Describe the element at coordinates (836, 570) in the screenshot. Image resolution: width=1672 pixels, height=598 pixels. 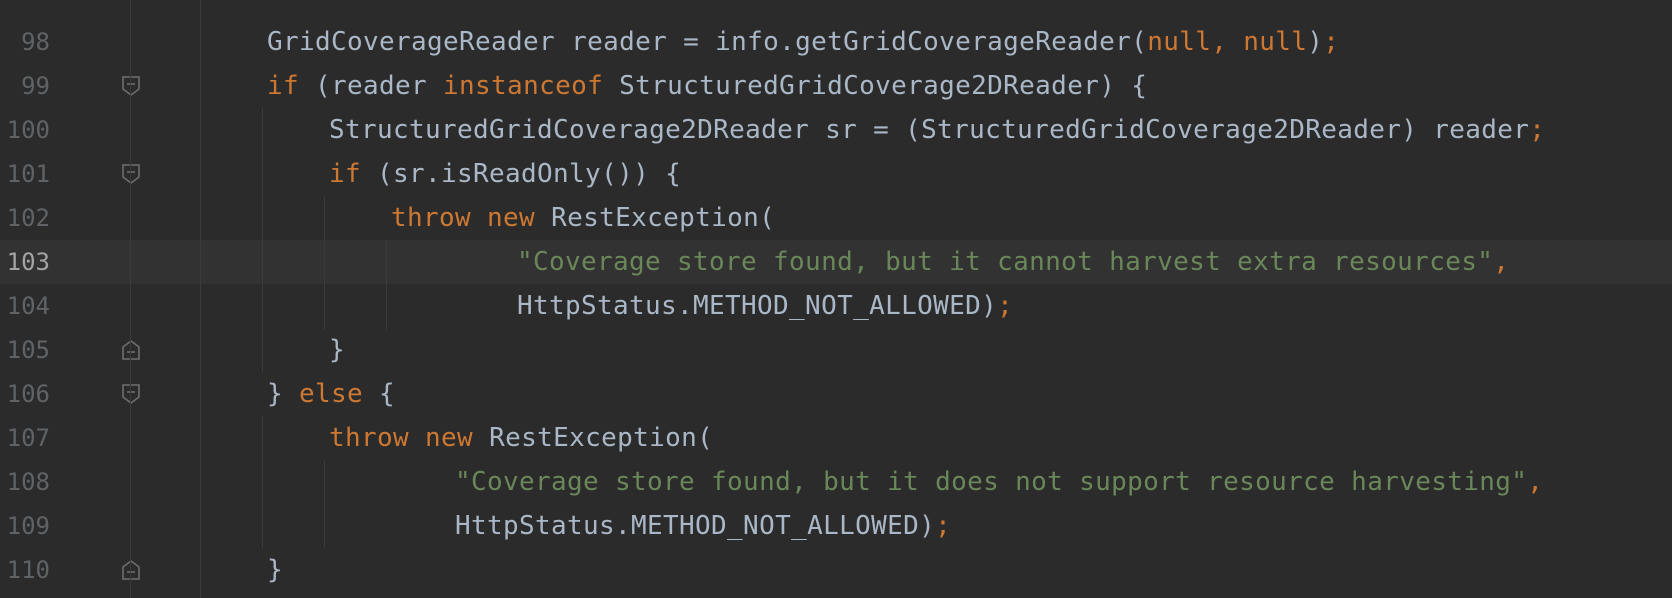
I see `code-line: 110}` at that location.